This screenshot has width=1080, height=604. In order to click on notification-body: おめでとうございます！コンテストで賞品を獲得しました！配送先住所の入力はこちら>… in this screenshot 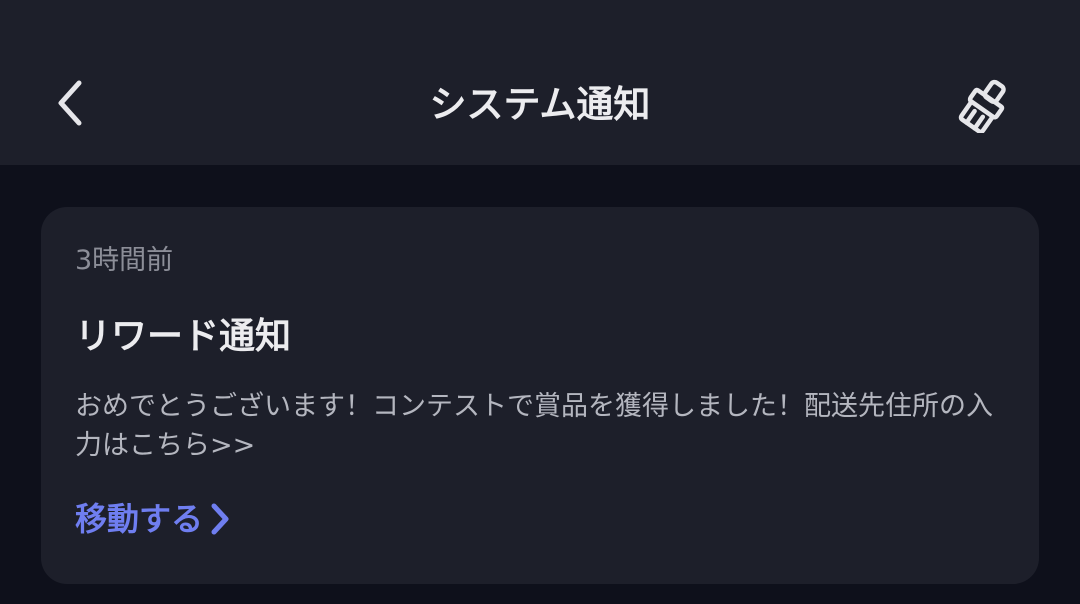, I will do `click(534, 426)`.